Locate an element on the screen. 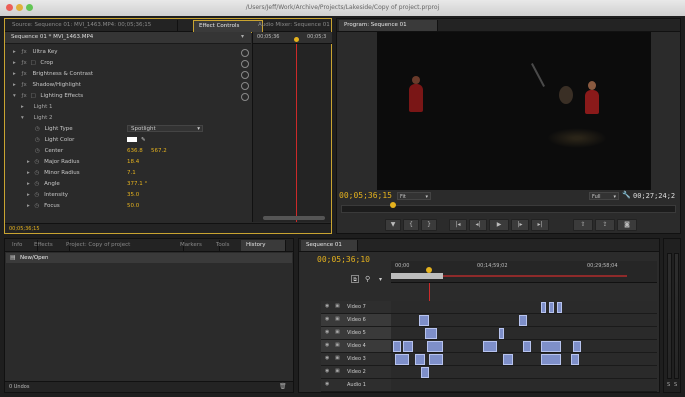 The image size is (685, 397). tab-sequence: Sequence 01 is located at coordinates (329, 245).